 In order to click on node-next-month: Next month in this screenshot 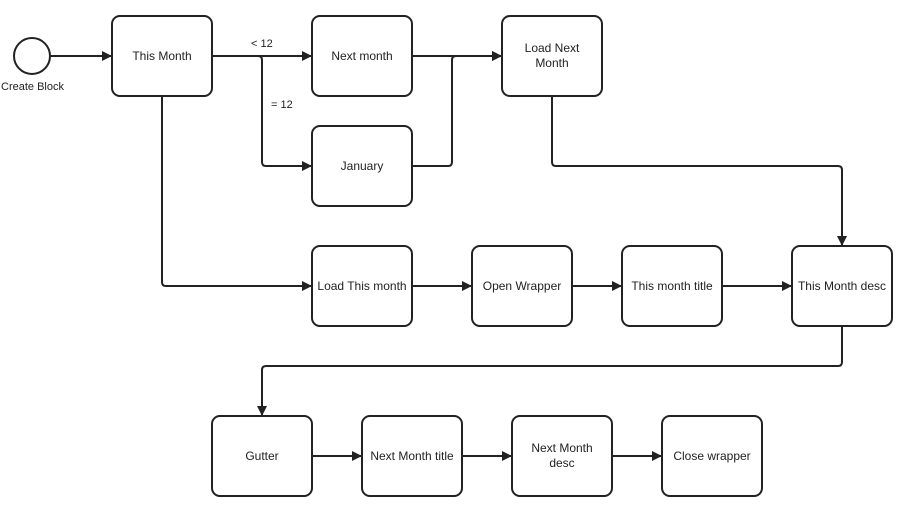, I will do `click(362, 56)`.